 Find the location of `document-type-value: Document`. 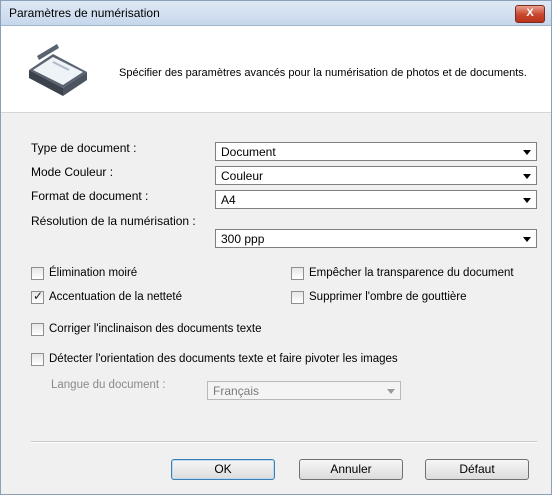

document-type-value: Document is located at coordinates (248, 152).